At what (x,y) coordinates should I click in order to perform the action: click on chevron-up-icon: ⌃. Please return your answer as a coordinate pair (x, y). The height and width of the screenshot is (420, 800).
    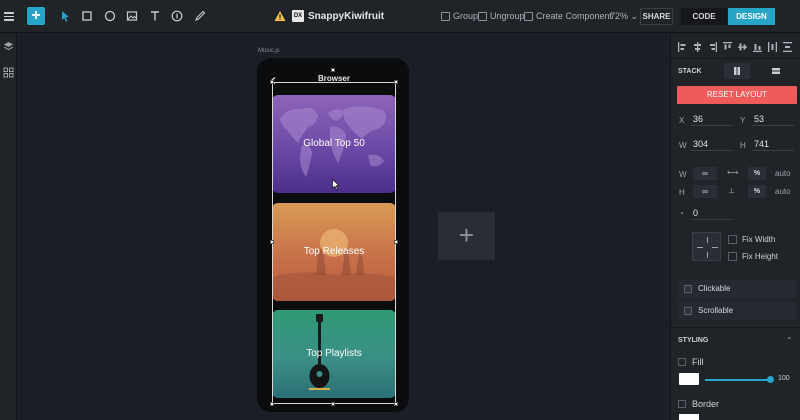
    Looking at the image, I should click on (789, 340).